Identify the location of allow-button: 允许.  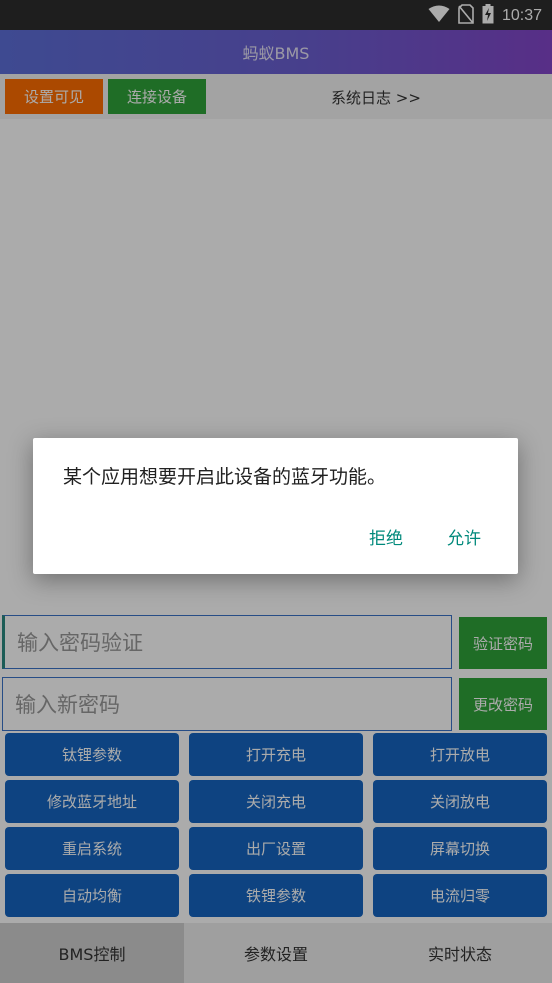
(464, 536).